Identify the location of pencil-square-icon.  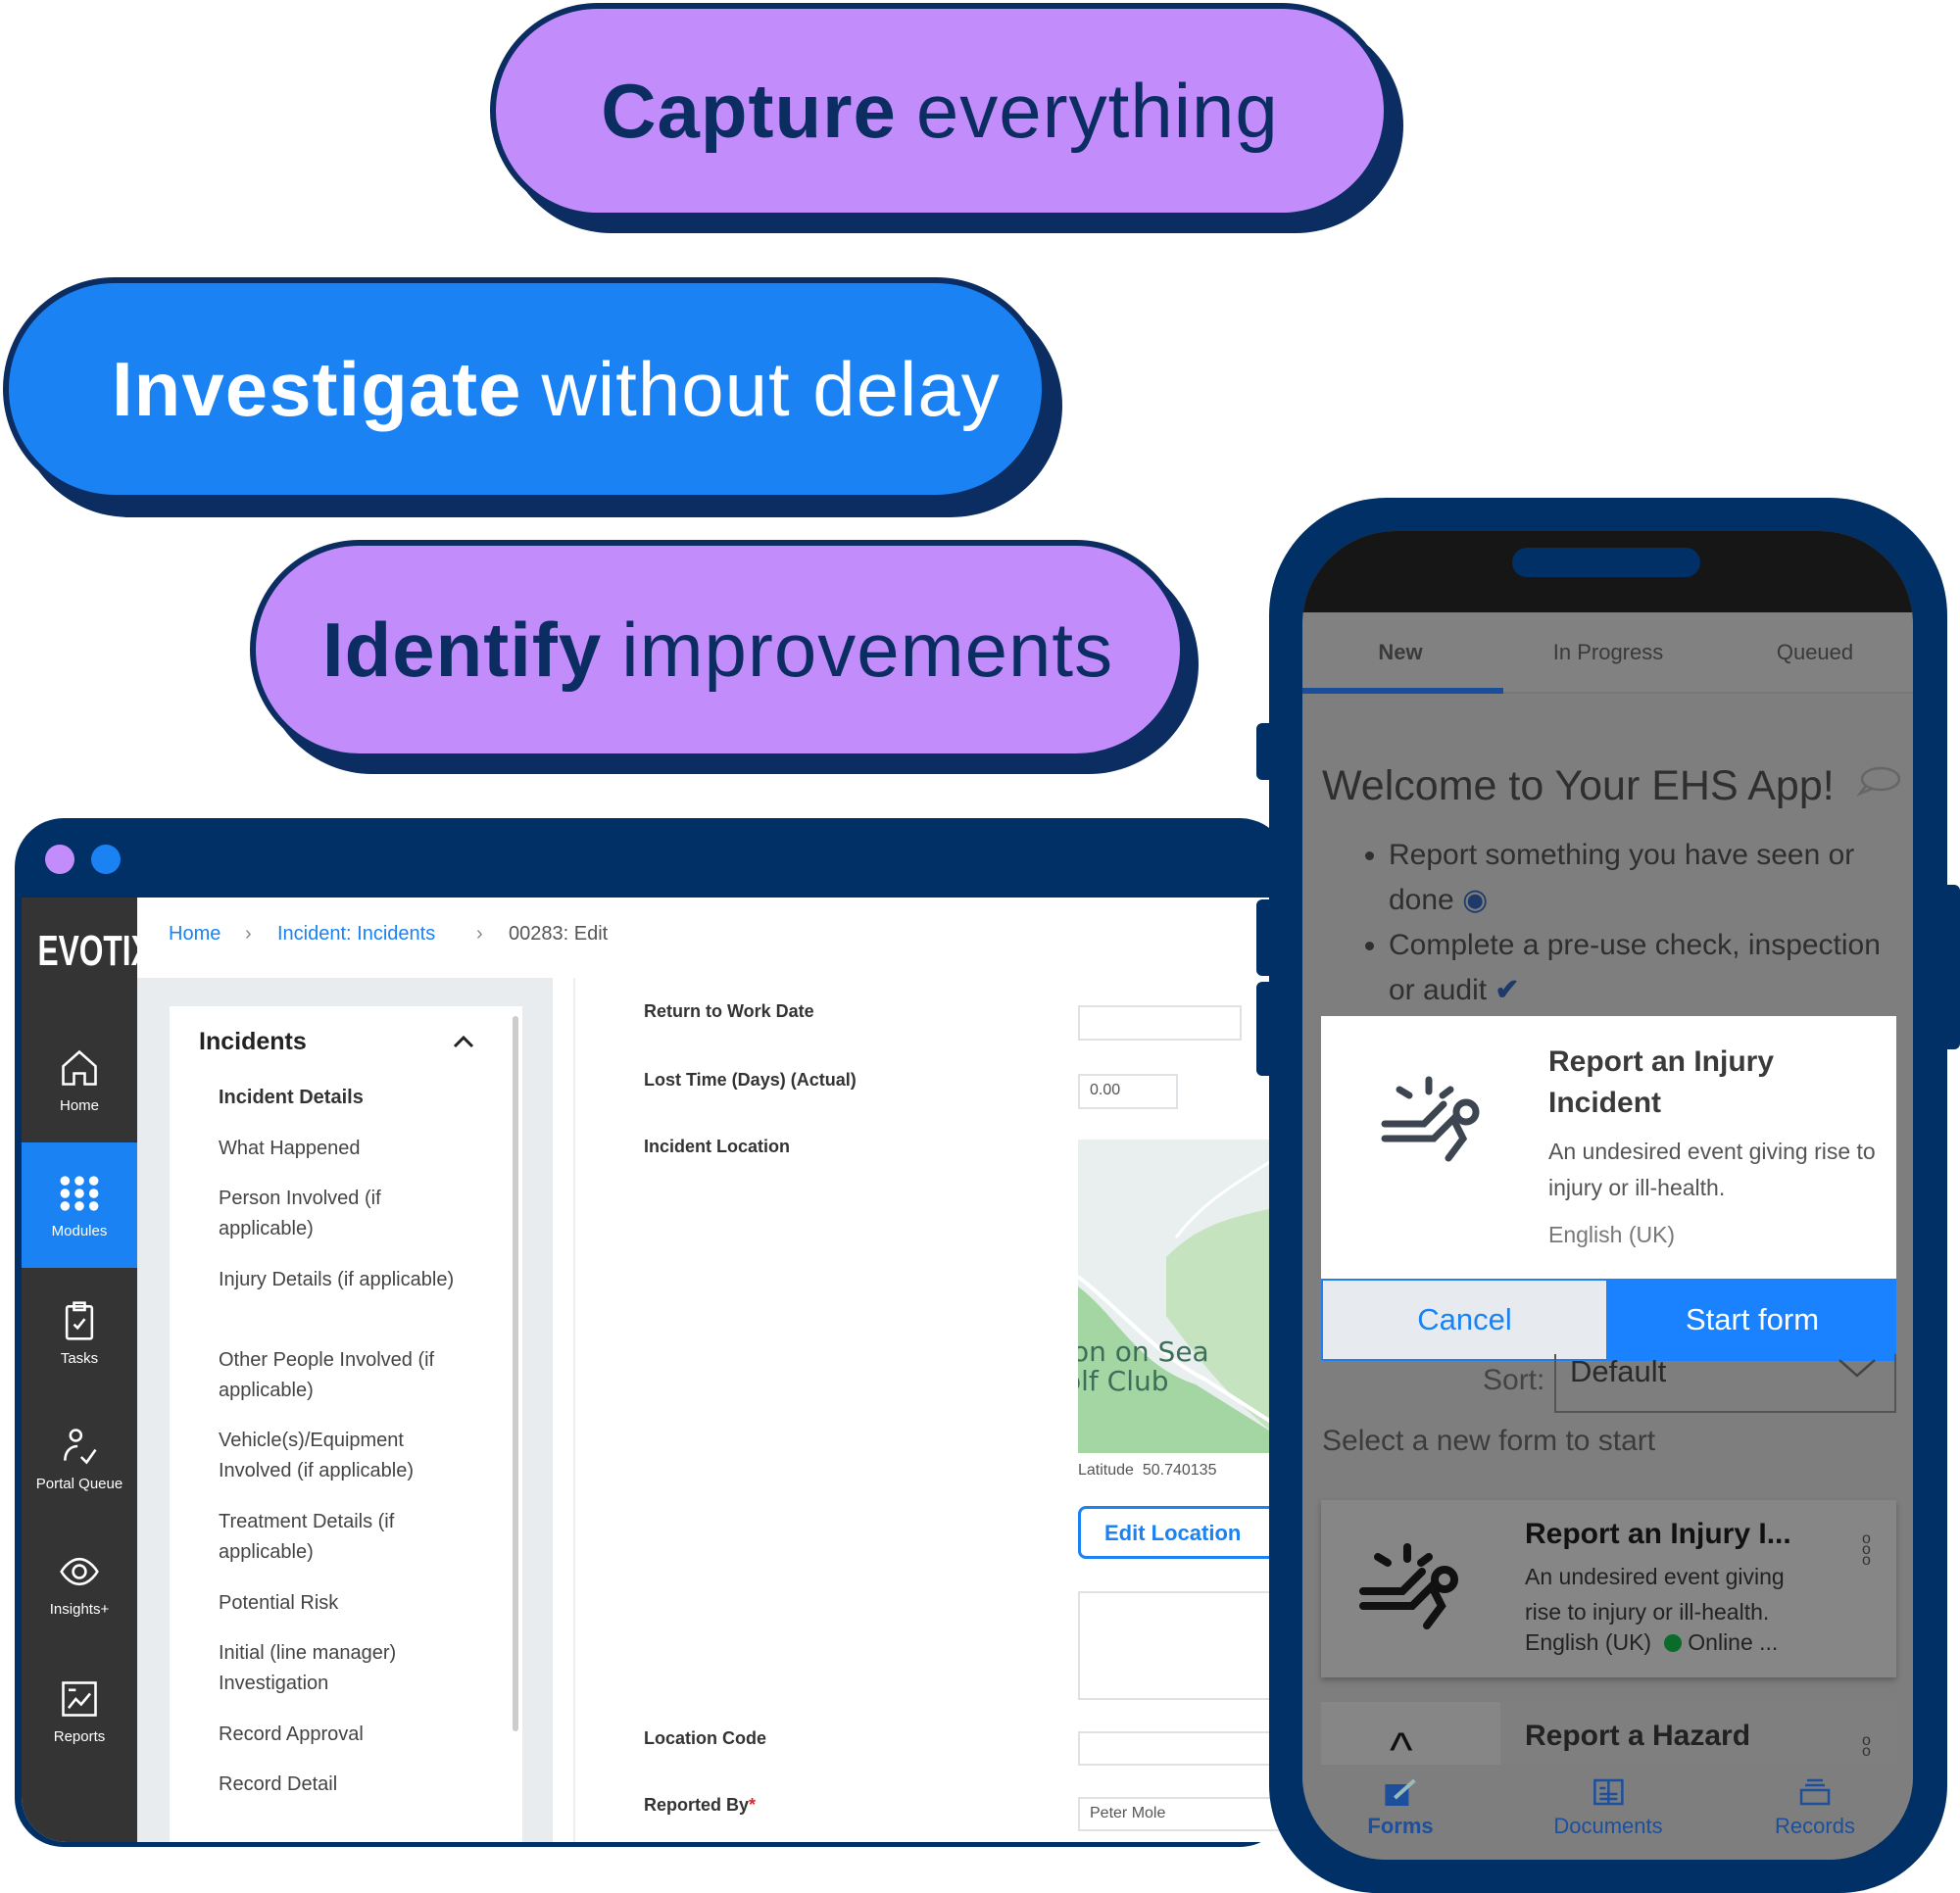
(1400, 1792).